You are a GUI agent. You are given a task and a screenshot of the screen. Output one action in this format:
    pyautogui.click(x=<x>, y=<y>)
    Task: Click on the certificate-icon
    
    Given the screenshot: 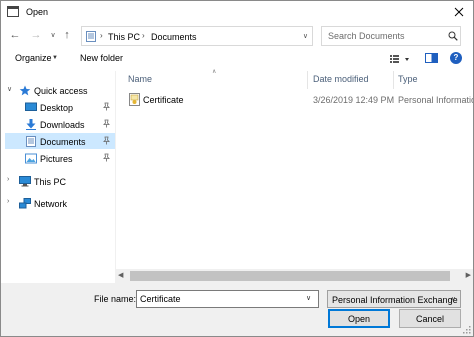 What is the action you would take?
    pyautogui.click(x=134, y=99)
    